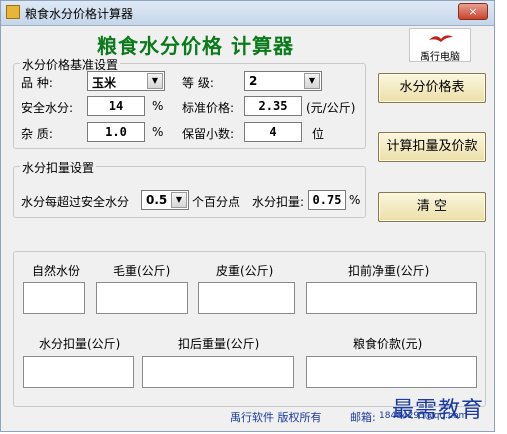 This screenshot has height=434, width=507. Describe the element at coordinates (389, 271) in the screenshot. I see `net-before-label: 扣前净重(公斤)` at that location.